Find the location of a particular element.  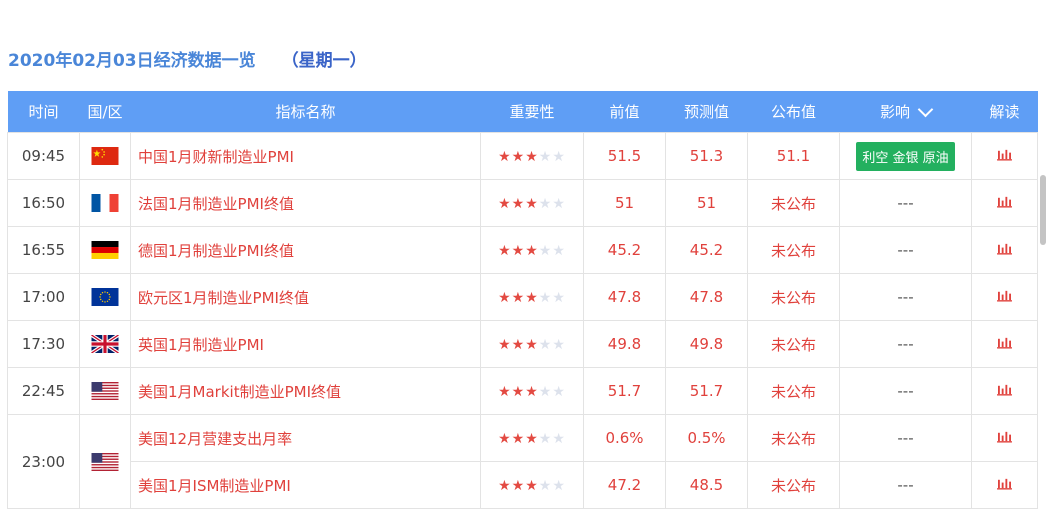

chevron-down-icon is located at coordinates (925, 109).